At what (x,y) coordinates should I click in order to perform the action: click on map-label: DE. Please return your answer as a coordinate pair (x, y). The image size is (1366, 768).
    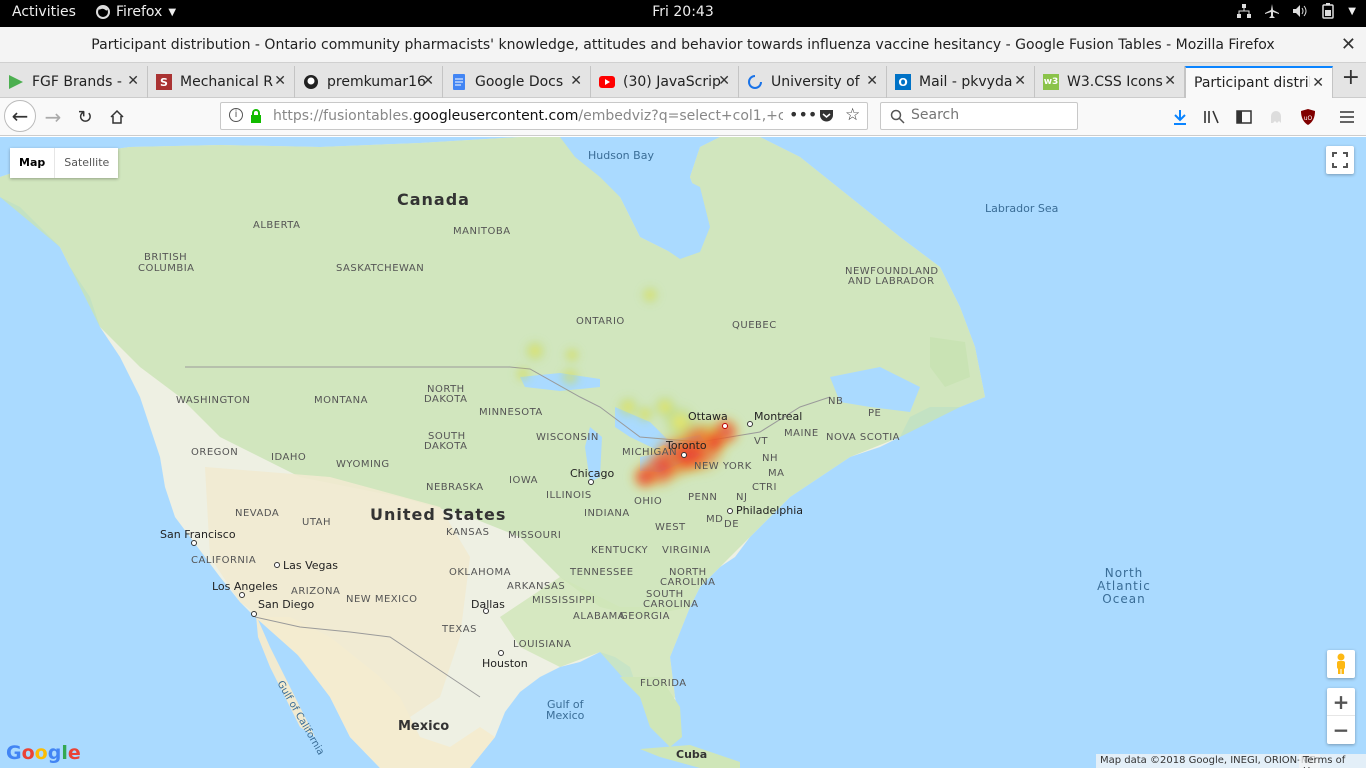
    Looking at the image, I should click on (732, 524).